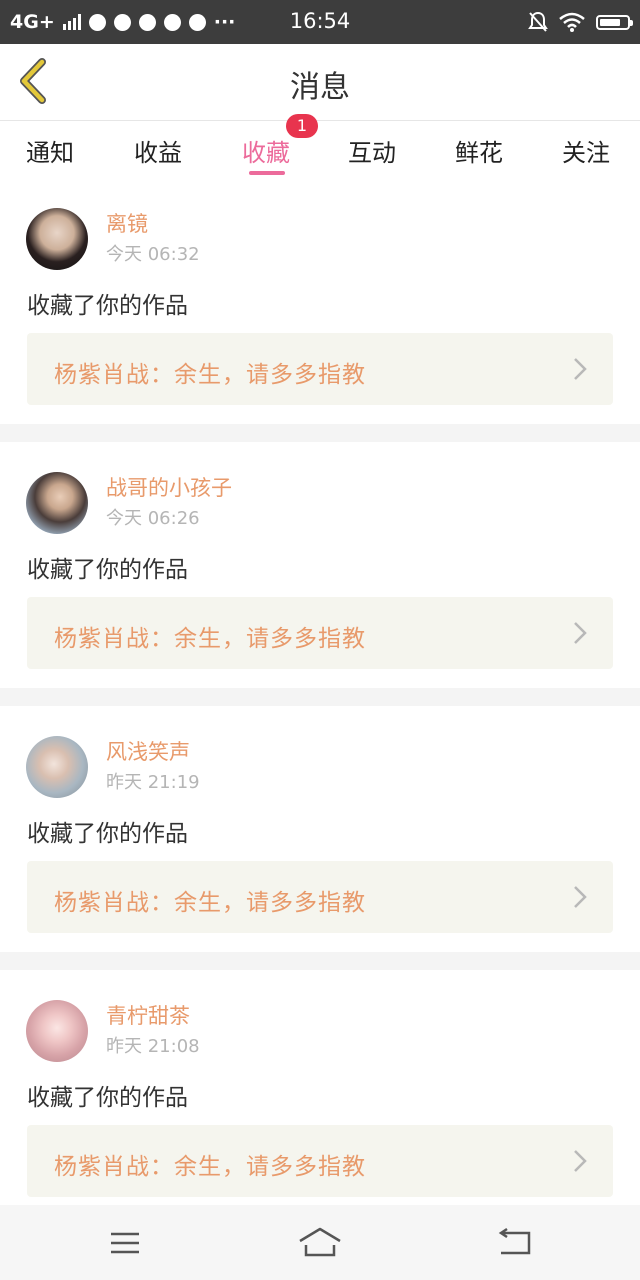 The height and width of the screenshot is (1280, 640). Describe the element at coordinates (153, 1046) in the screenshot. I see `timestamp: 昨天 21:08` at that location.